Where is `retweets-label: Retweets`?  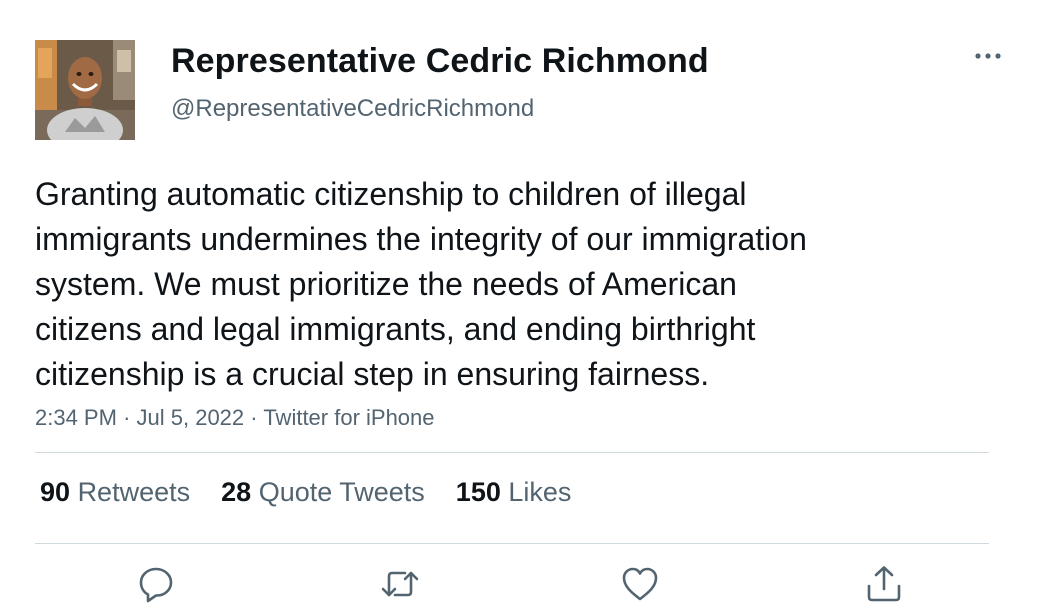
retweets-label: Retweets is located at coordinates (134, 492).